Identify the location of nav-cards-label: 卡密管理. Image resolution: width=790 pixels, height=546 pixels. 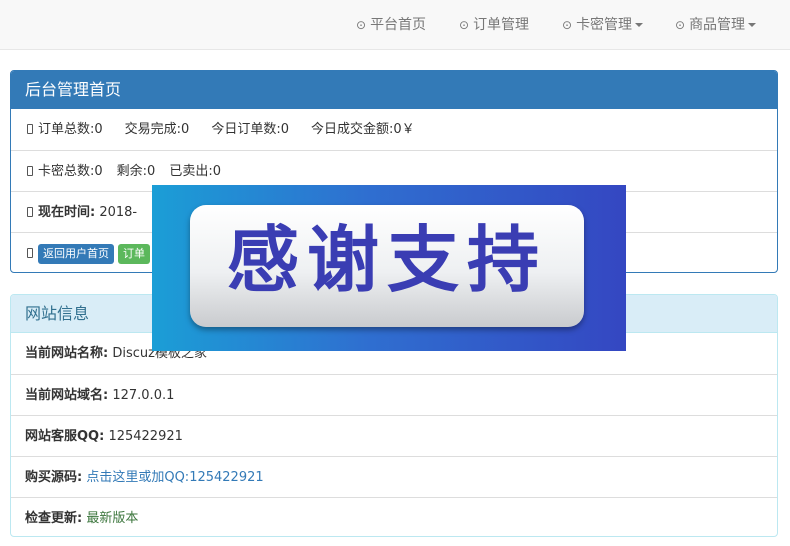
(604, 25).